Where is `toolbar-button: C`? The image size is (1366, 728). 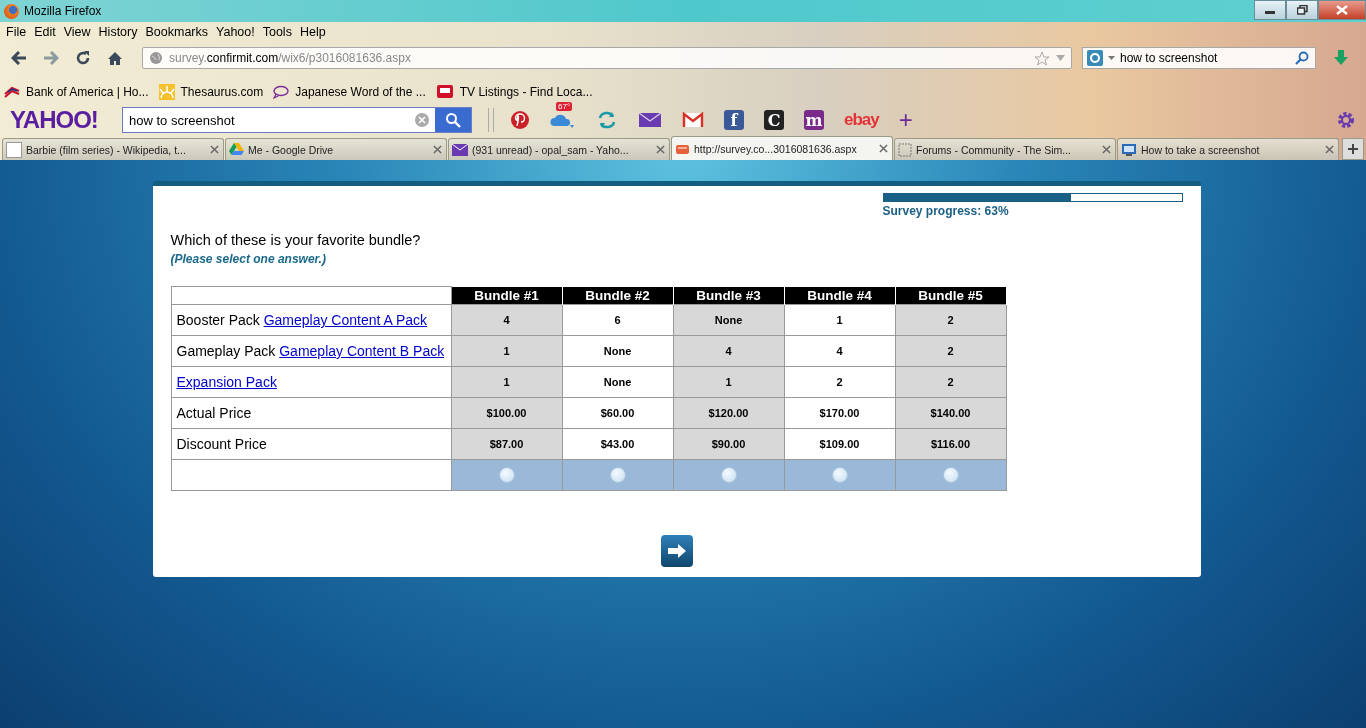 toolbar-button: C is located at coordinates (774, 120).